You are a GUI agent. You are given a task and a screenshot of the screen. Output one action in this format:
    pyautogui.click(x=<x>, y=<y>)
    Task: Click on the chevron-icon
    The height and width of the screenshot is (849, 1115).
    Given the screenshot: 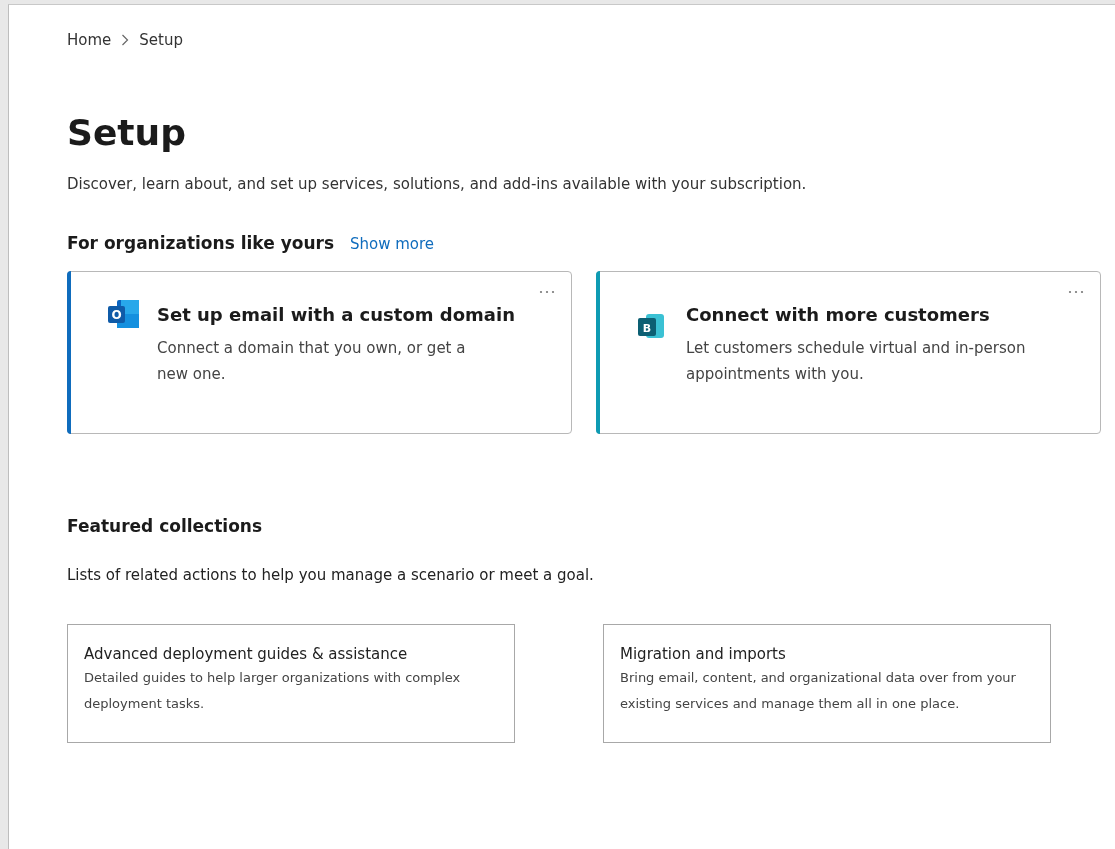 What is the action you would take?
    pyautogui.click(x=125, y=40)
    